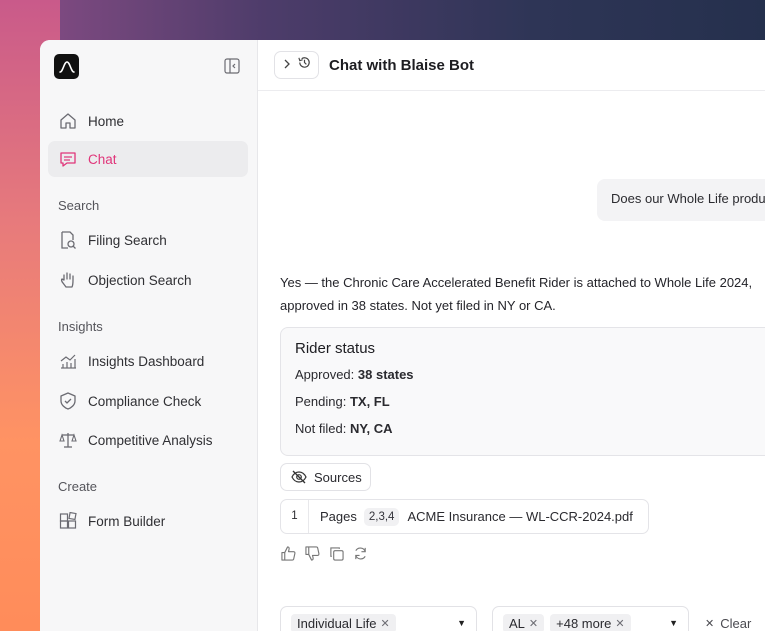 Image resolution: width=765 pixels, height=631 pixels. What do you see at coordinates (402, 65) in the screenshot?
I see `page-title: Chat with Blaise Bot` at bounding box center [402, 65].